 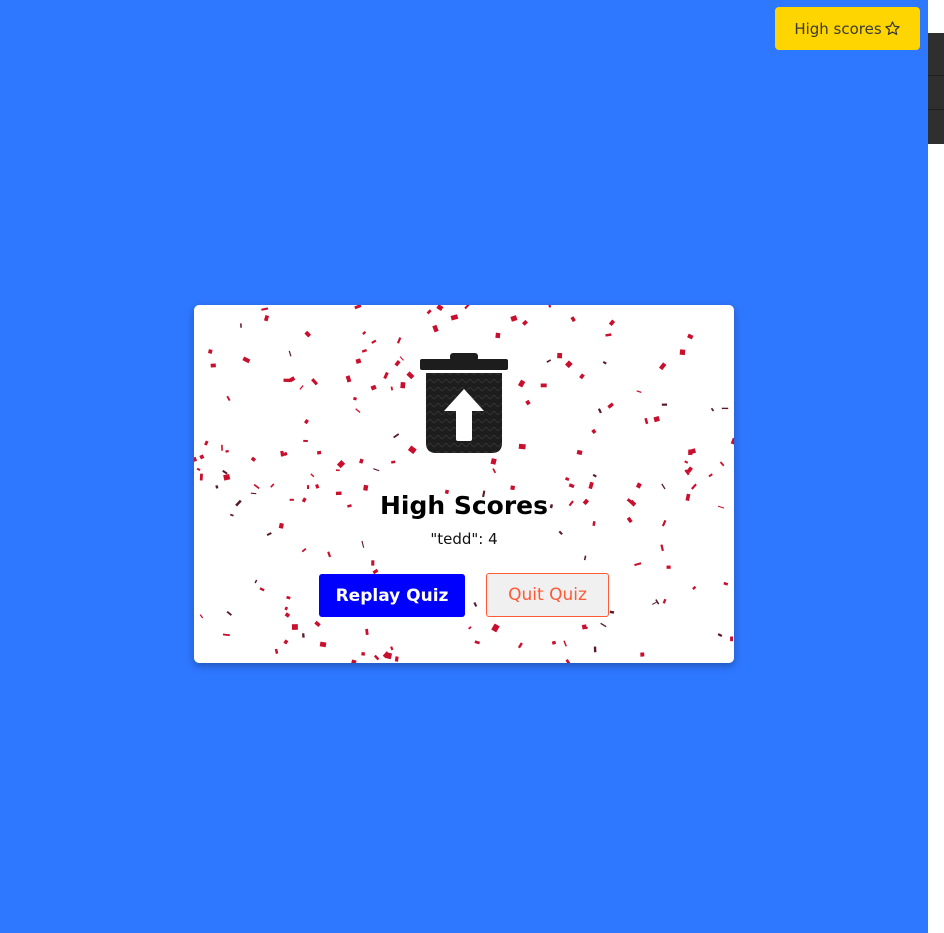 What do you see at coordinates (392, 595) in the screenshot?
I see `replay-quiz-button: Replay Quiz` at bounding box center [392, 595].